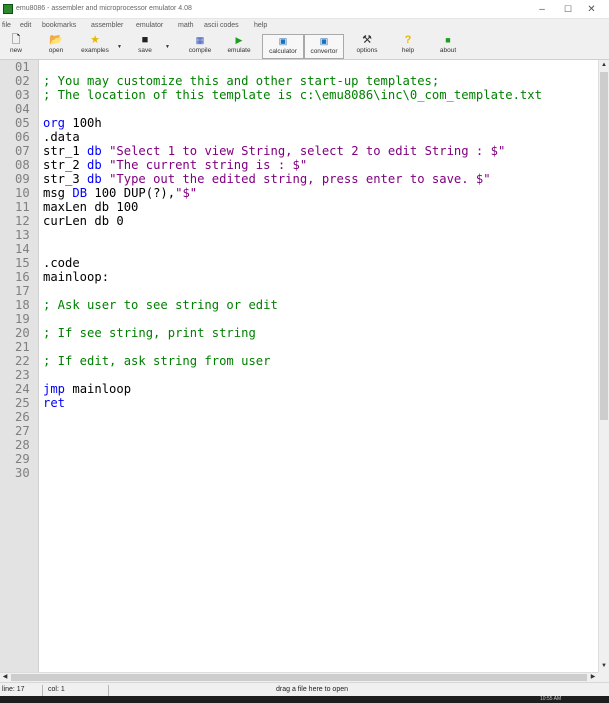 The width and height of the screenshot is (609, 703). Describe the element at coordinates (119, 47) in the screenshot. I see `examples-dropdown-arrow: ▼` at that location.